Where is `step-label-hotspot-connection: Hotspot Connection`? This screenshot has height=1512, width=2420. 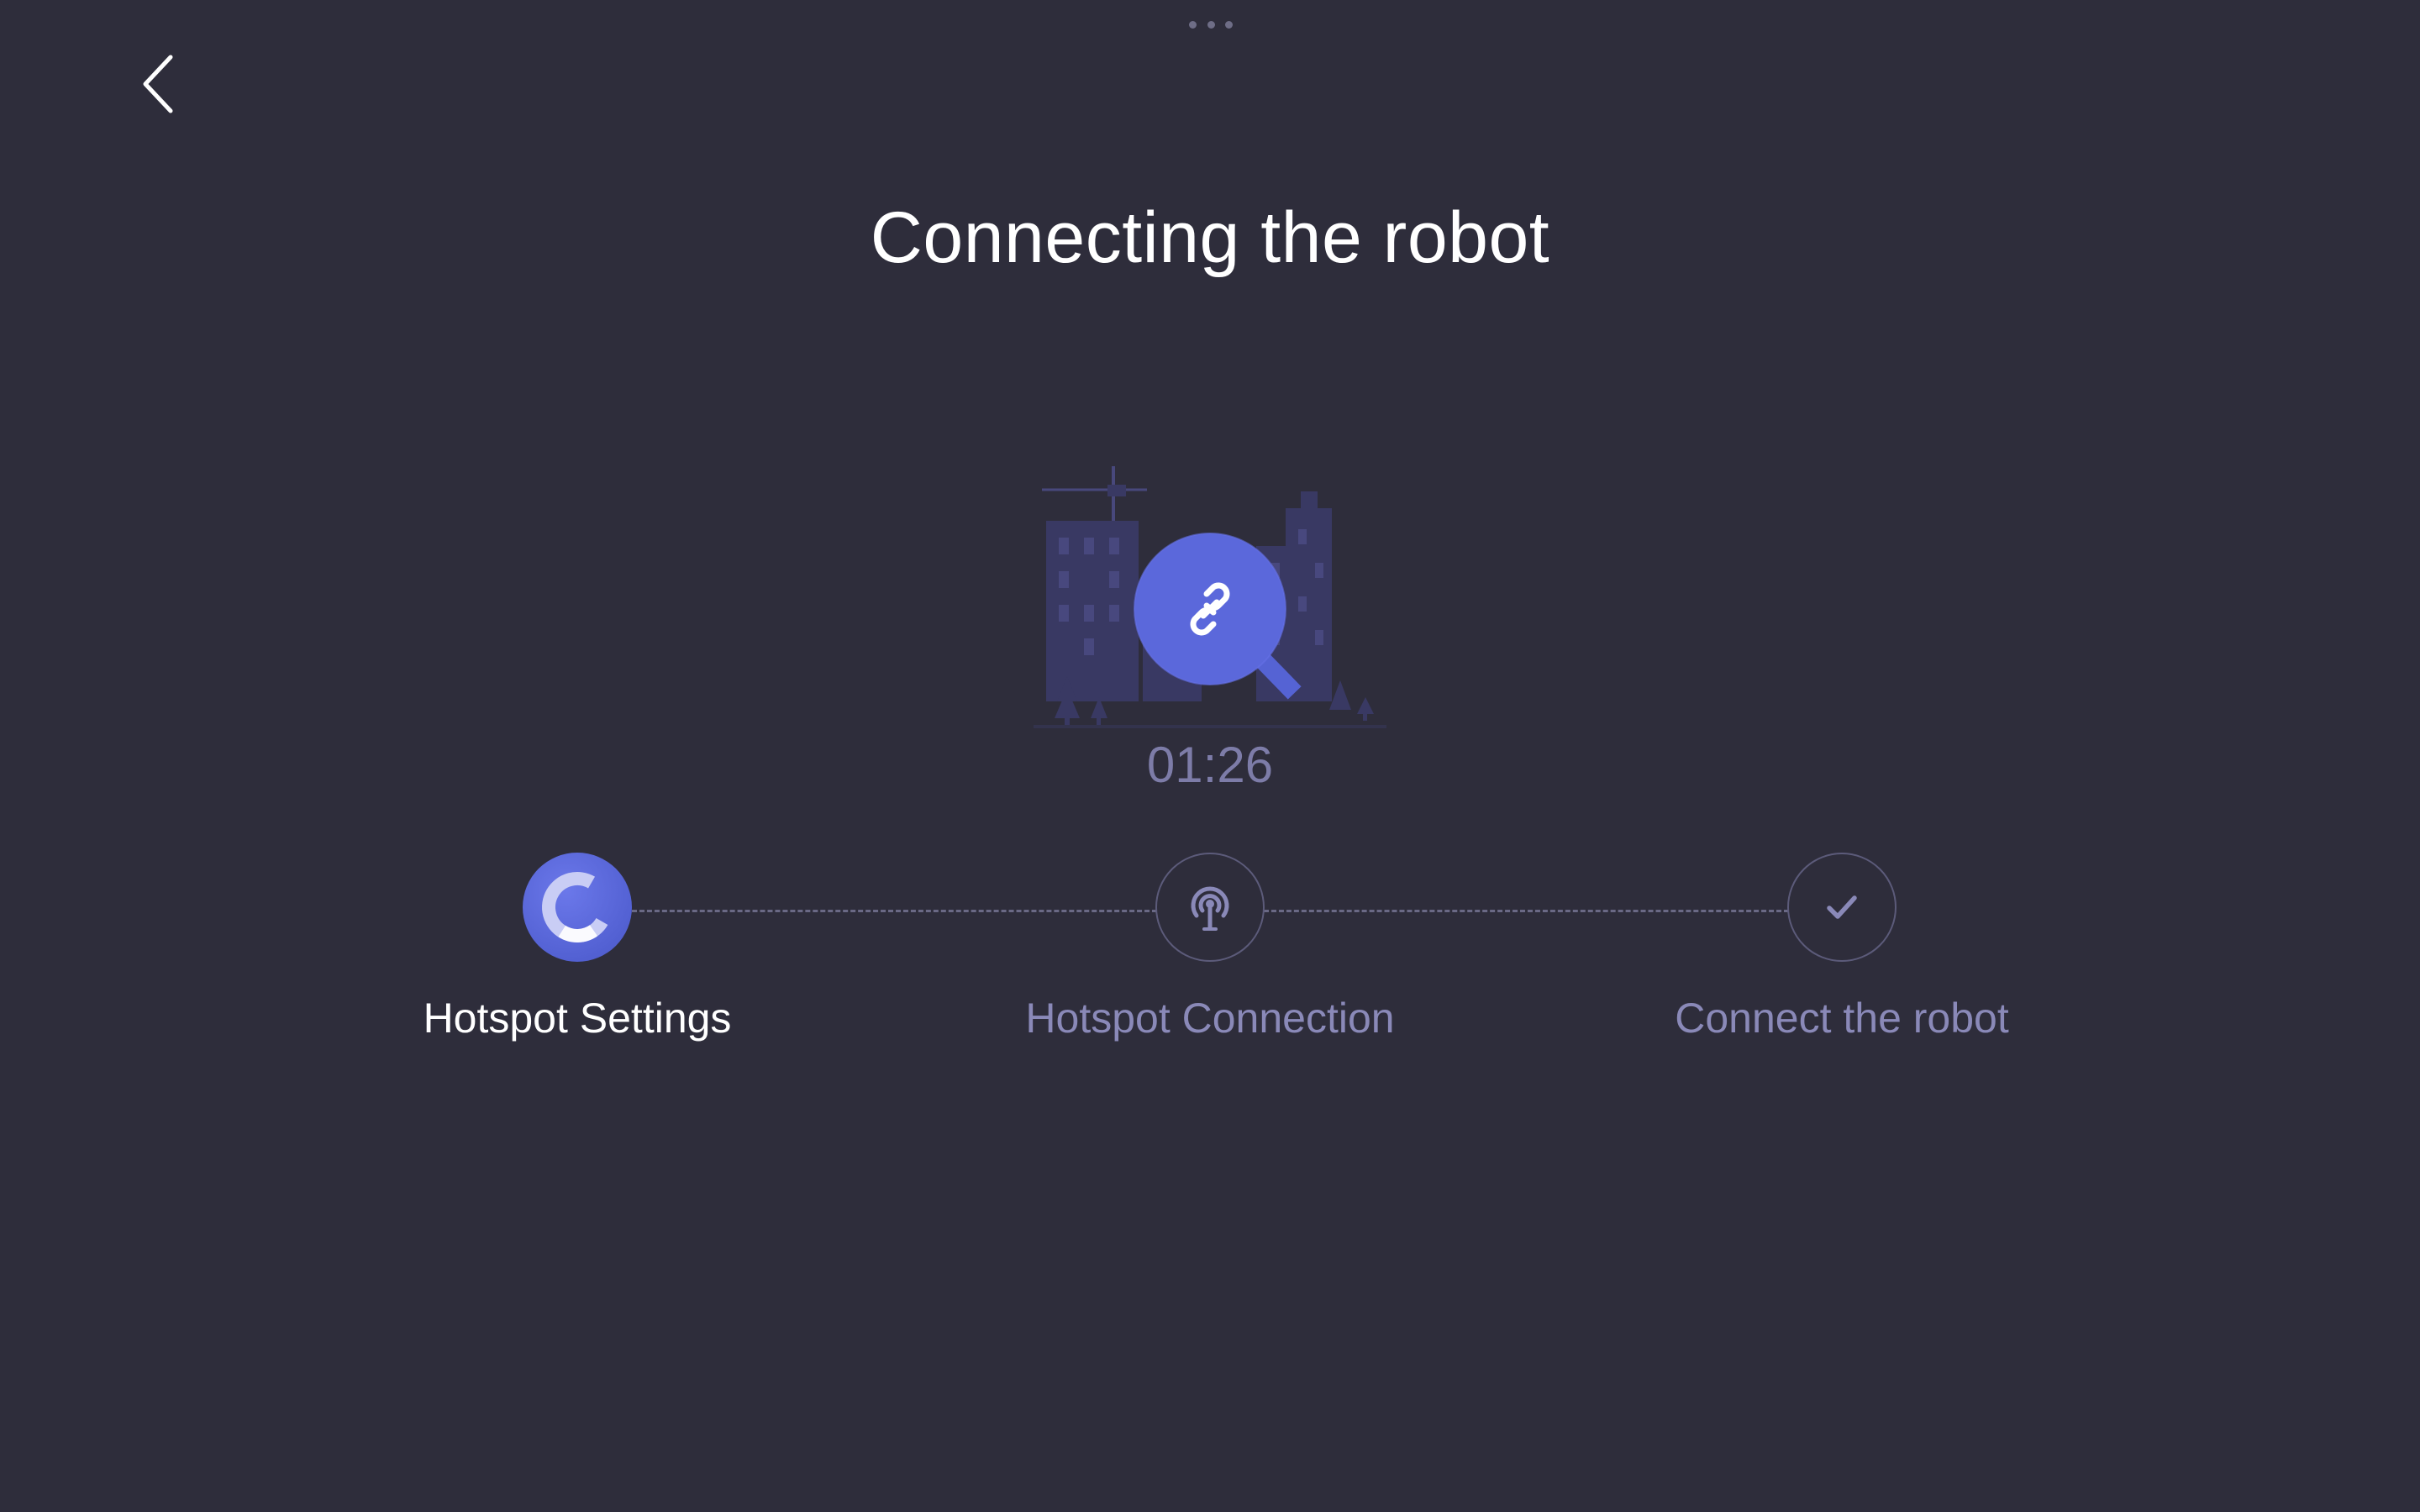 step-label-hotspot-connection: Hotspot Connection is located at coordinates (1210, 1018).